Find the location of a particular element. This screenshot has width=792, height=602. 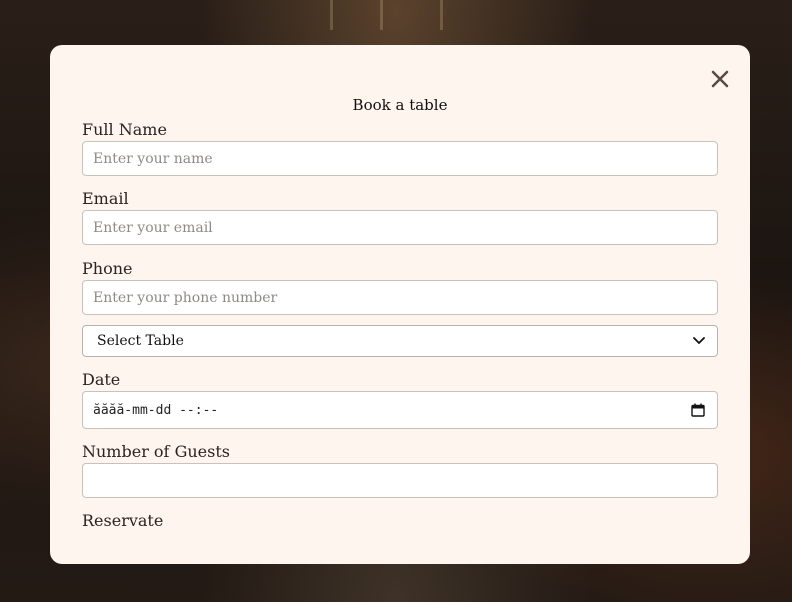

guests-label: Number of Guests is located at coordinates (156, 451).